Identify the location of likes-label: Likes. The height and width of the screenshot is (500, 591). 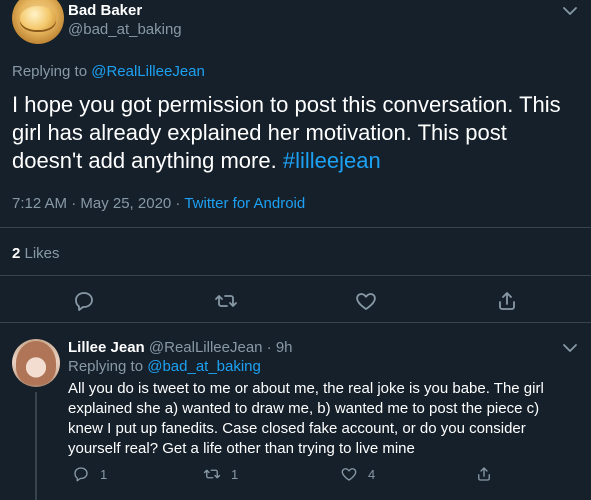
(40, 253).